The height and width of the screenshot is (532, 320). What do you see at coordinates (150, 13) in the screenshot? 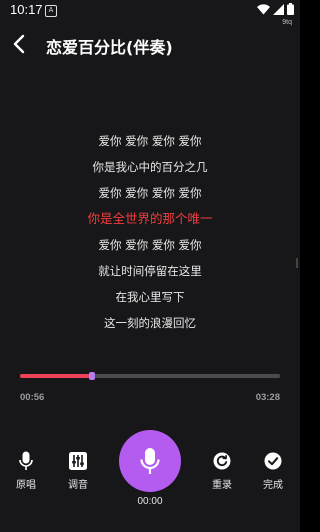
I see `status-bar: 10:17 A 9tq` at bounding box center [150, 13].